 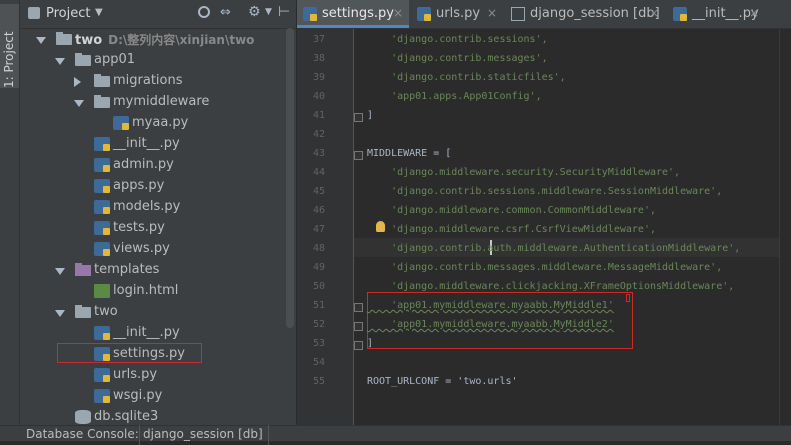 What do you see at coordinates (330, 227) in the screenshot?
I see `editor-gutter: 37 38 39 40 41 42 43 44 45 46 47 48 49 50 51 52 53 54 55` at bounding box center [330, 227].